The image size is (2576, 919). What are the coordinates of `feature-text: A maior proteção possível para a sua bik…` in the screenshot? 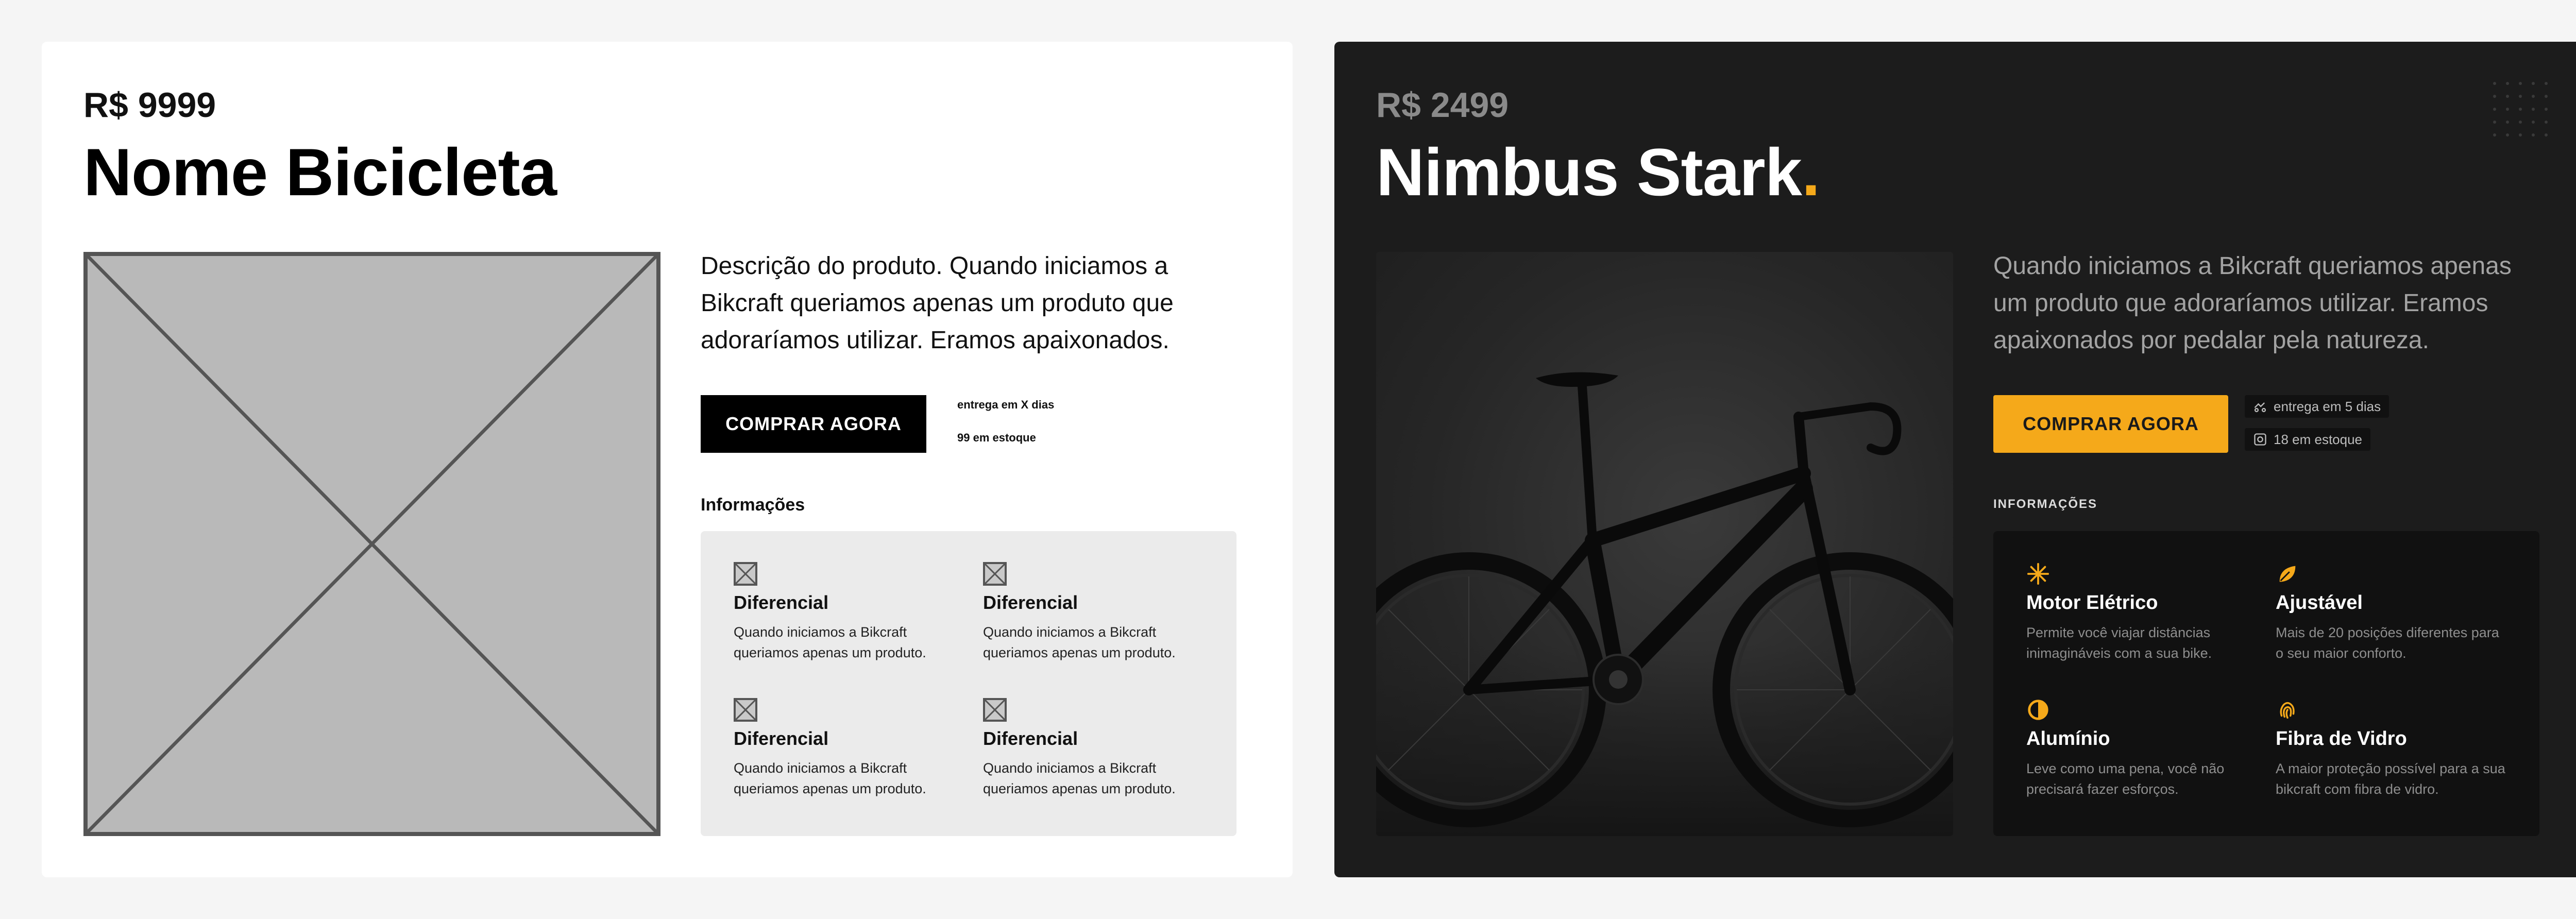 It's located at (2390, 779).